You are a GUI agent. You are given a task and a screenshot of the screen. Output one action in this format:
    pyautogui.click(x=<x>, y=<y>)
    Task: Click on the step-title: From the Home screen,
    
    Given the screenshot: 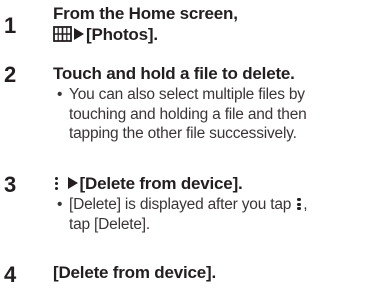 What is the action you would take?
    pyautogui.click(x=145, y=13)
    